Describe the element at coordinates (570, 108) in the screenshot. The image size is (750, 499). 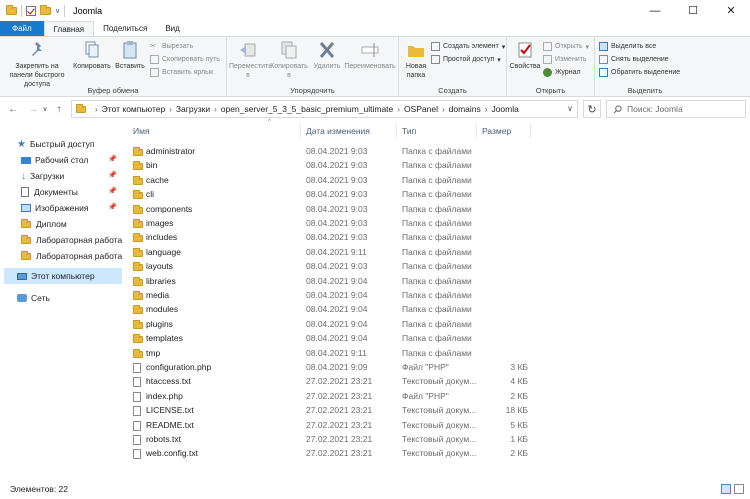
I see `address-dropdown-button: ∨` at that location.